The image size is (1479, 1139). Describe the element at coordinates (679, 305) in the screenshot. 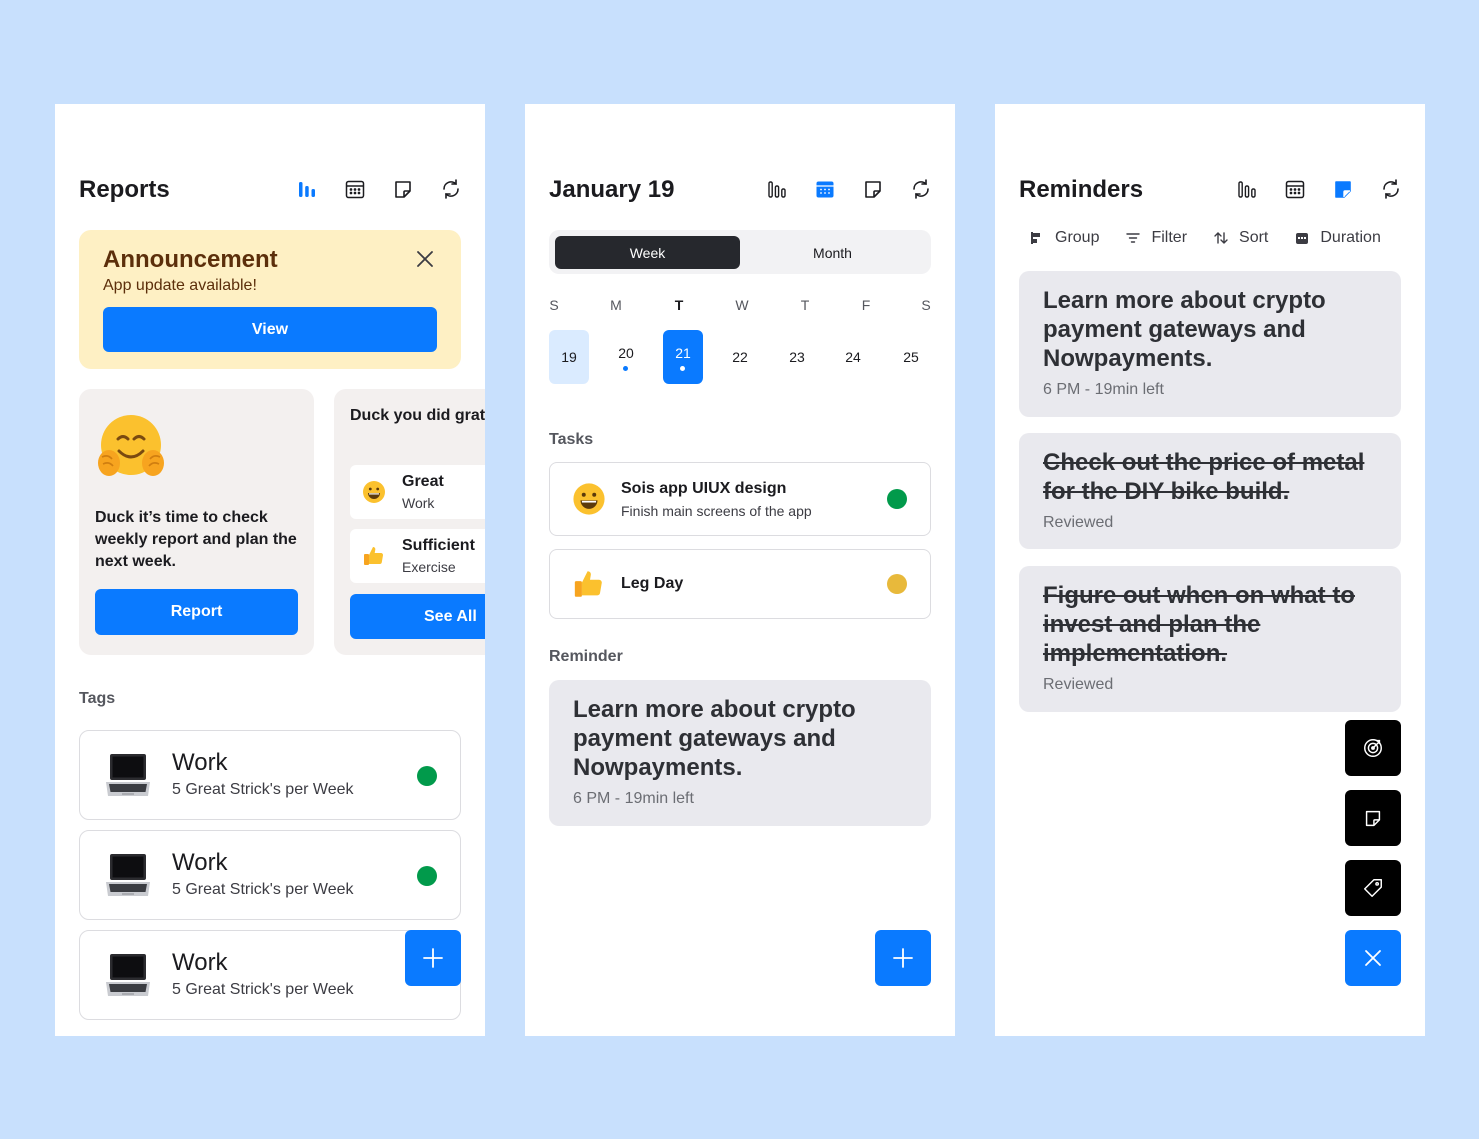

I see `weekday-label: T` at that location.